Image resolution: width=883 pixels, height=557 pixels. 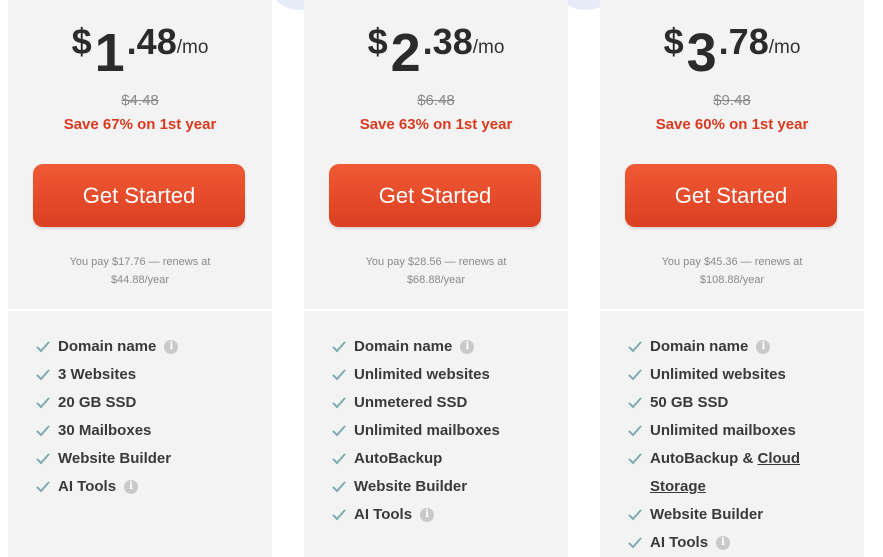 What do you see at coordinates (678, 486) in the screenshot?
I see `cloud-storage-link: Storage` at bounding box center [678, 486].